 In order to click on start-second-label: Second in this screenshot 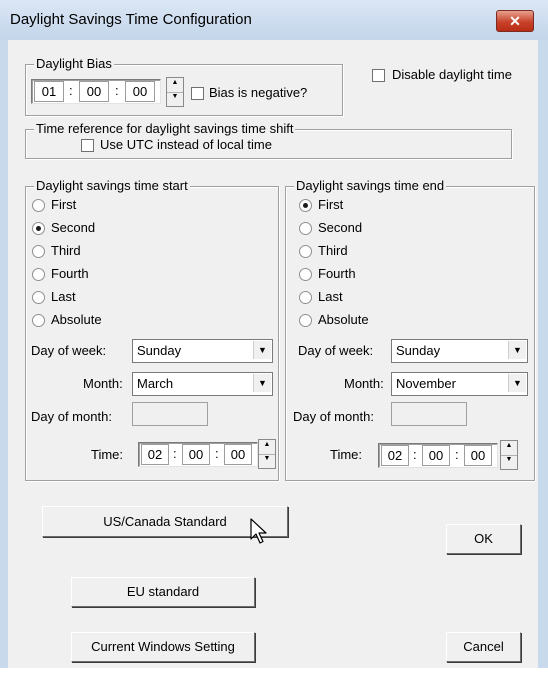, I will do `click(73, 227)`.